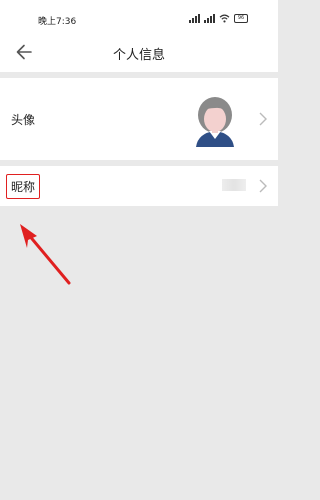 The width and height of the screenshot is (320, 500). Describe the element at coordinates (139, 186) in the screenshot. I see `nickname-row: 昵称` at that location.